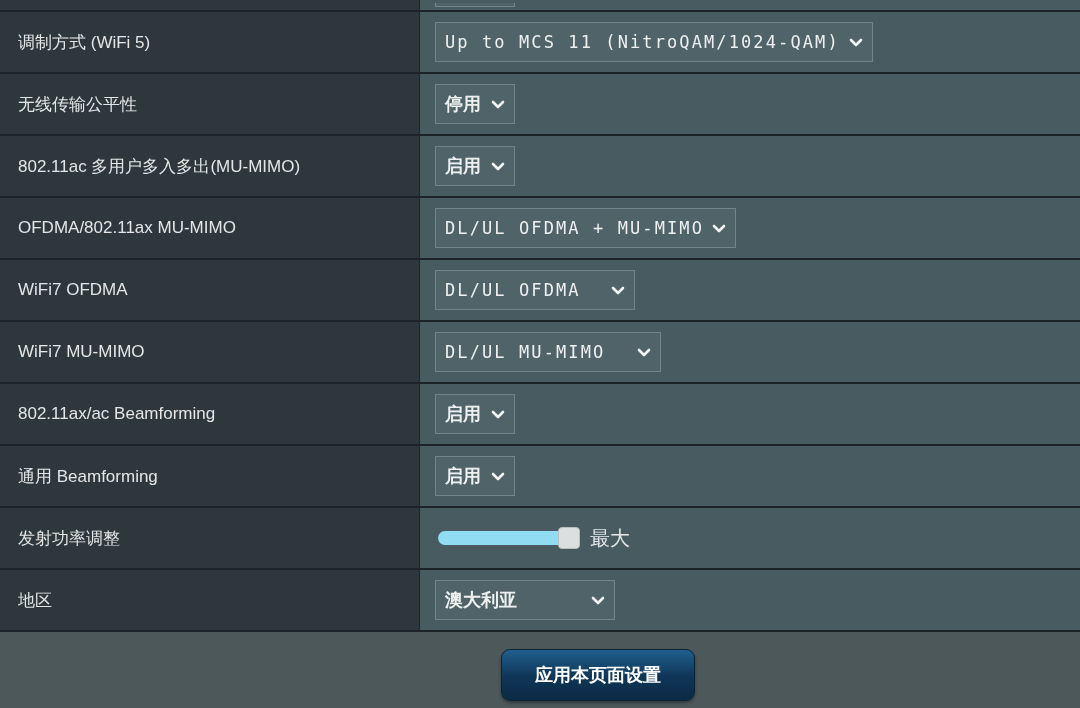 The width and height of the screenshot is (1080, 708). What do you see at coordinates (525, 600) in the screenshot?
I see `dropdown: 澳大利亚` at bounding box center [525, 600].